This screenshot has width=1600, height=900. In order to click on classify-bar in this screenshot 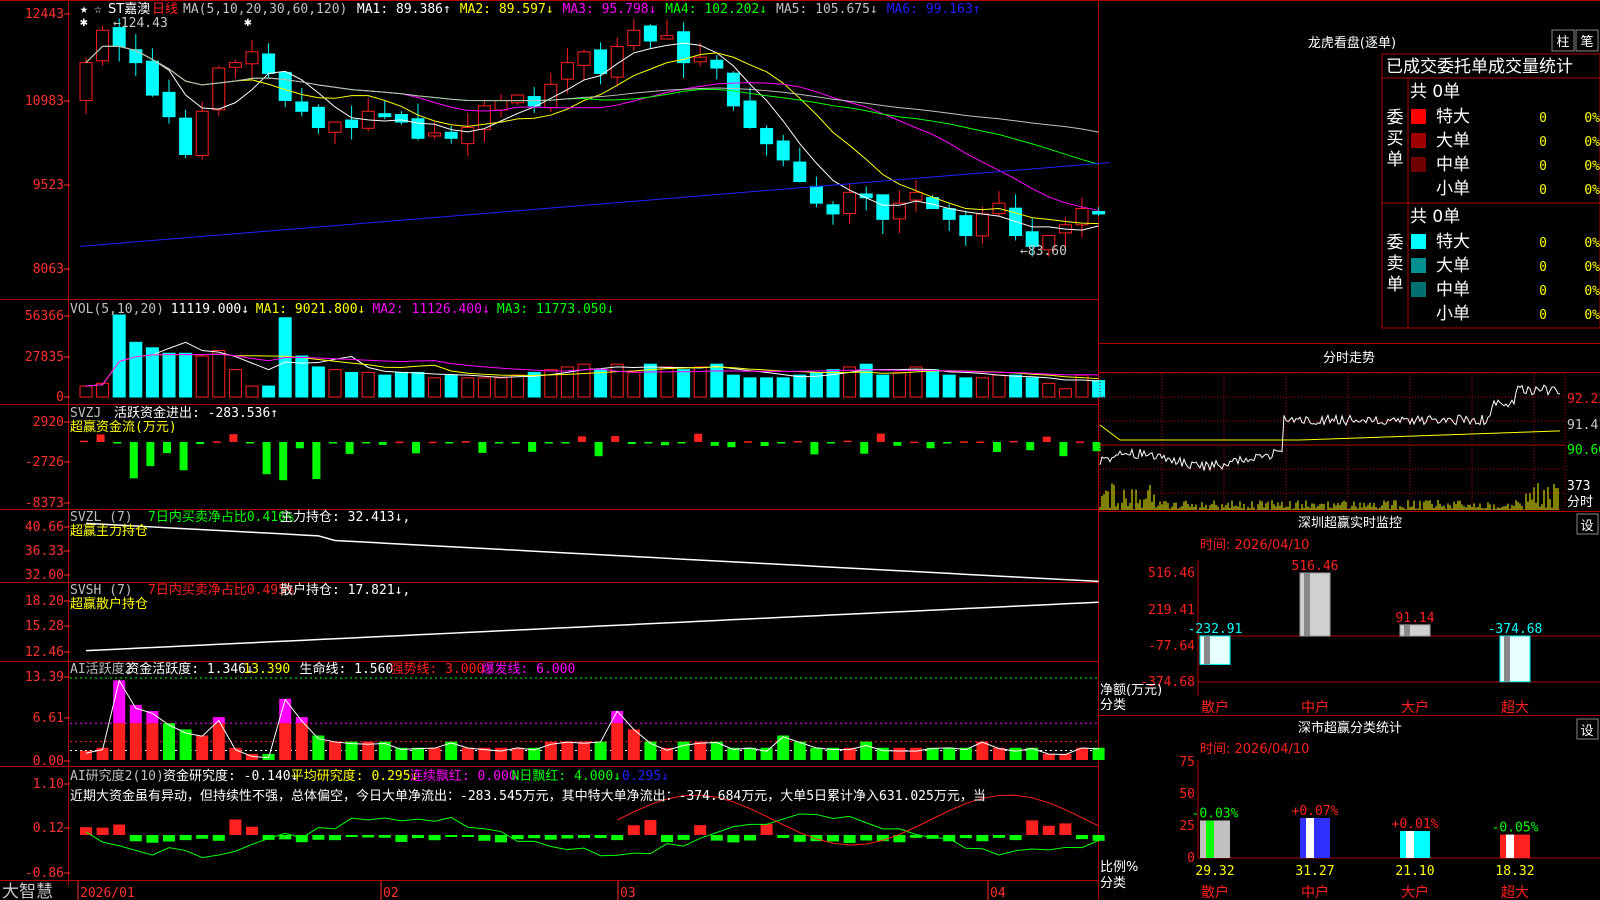, I will do `click(1415, 844)`.